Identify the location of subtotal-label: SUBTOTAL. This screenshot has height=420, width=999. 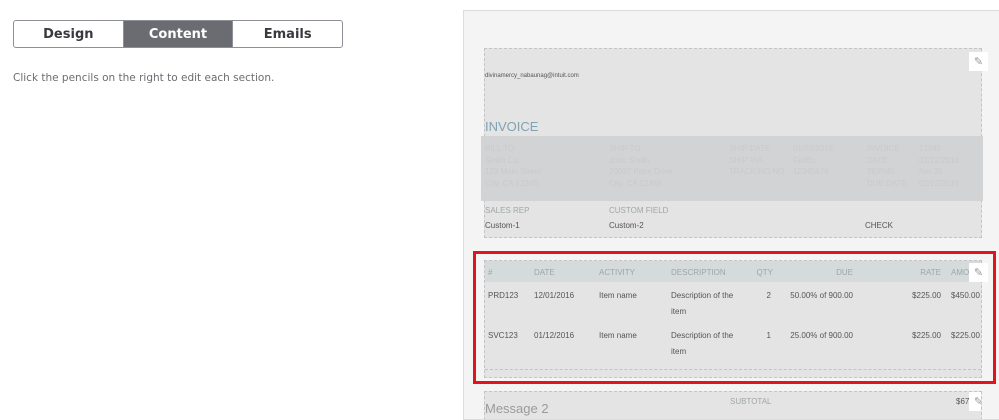
(751, 401).